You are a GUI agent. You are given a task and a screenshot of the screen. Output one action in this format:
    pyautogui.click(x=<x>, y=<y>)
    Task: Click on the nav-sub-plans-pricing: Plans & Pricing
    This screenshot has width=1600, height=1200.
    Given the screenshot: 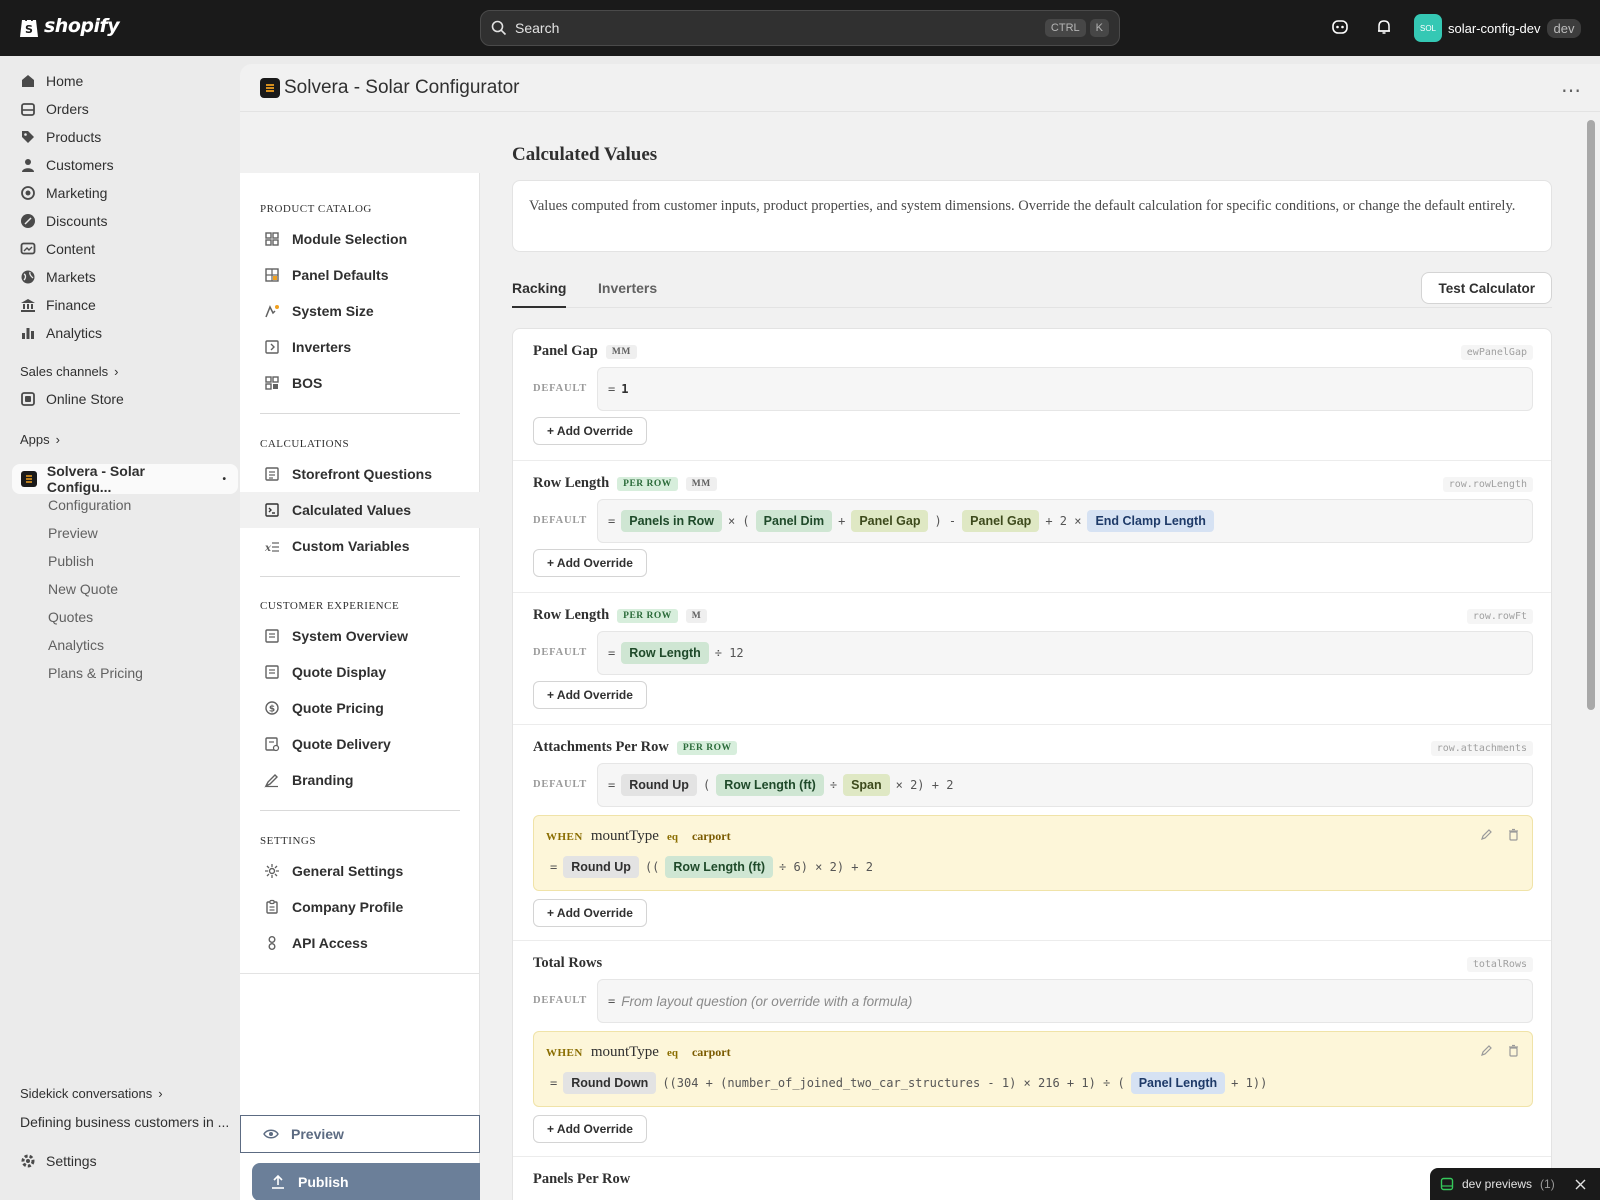 What is the action you would take?
    pyautogui.click(x=95, y=673)
    